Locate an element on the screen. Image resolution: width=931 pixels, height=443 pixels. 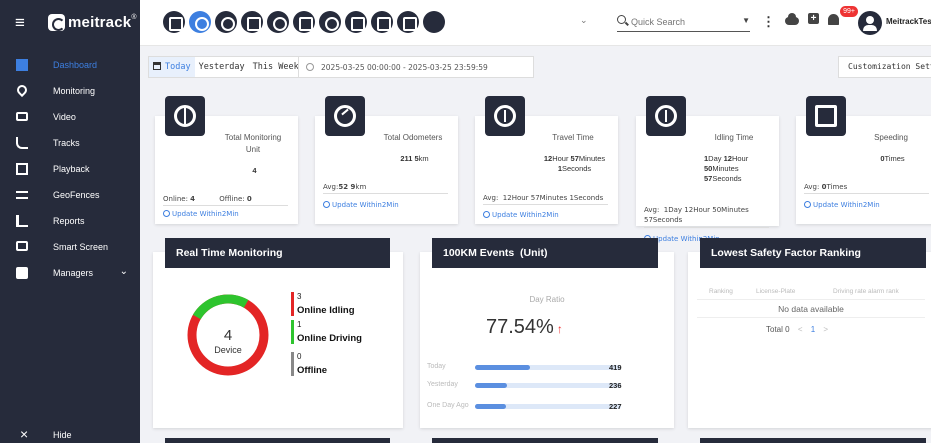
dashboard-shortcut-icon is located at coordinates (200, 22).